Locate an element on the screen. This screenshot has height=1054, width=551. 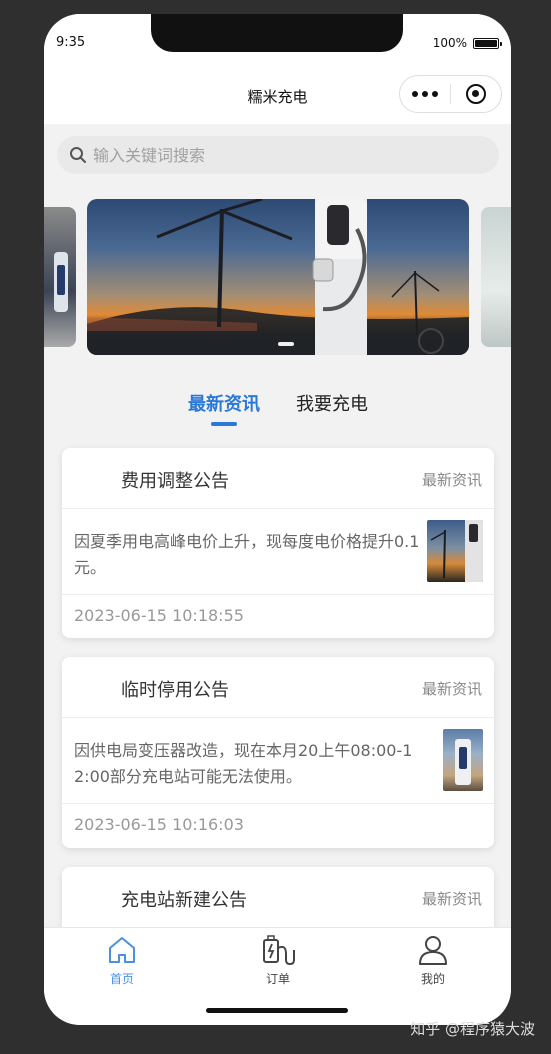
tab-charge: 我要充电 is located at coordinates (332, 403).